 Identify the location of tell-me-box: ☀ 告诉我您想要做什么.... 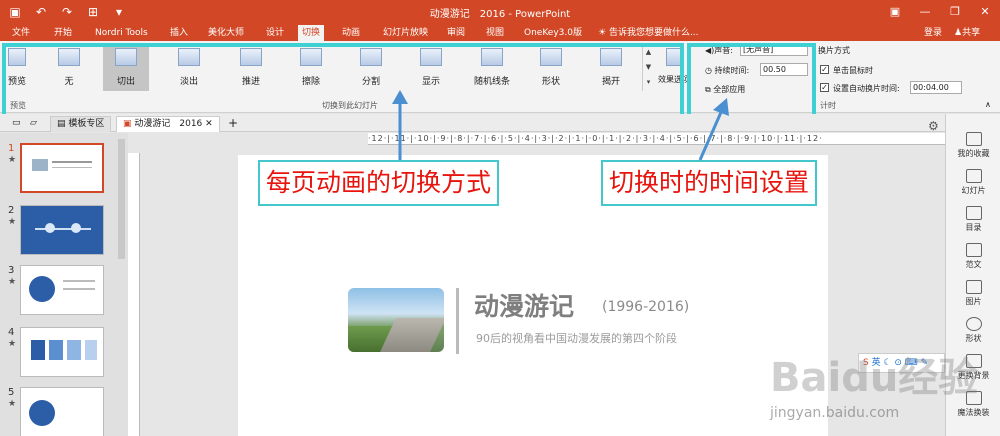
(648, 33).